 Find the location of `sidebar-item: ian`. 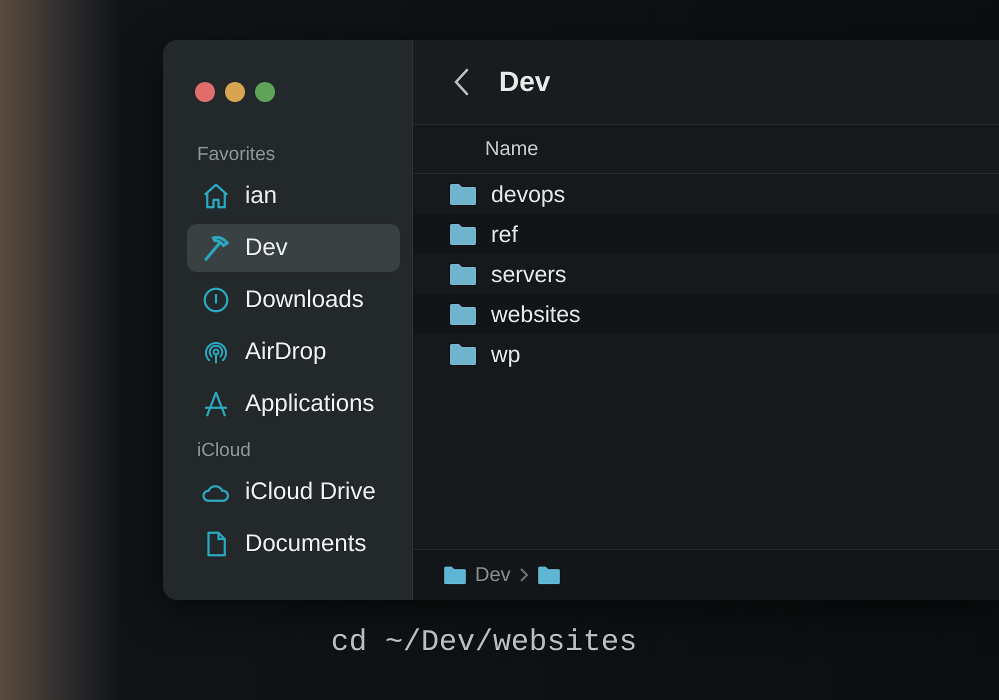

sidebar-item: ian is located at coordinates (293, 196).